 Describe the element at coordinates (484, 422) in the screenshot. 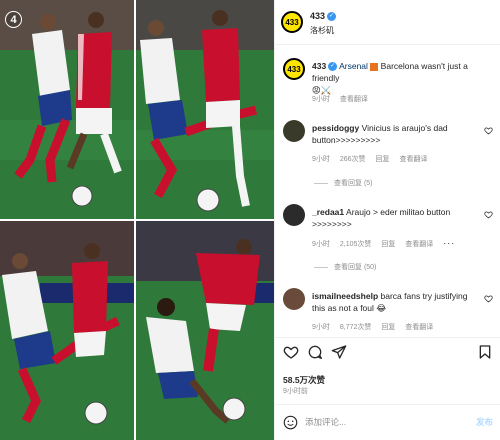

I see `post-comment-button: 发布` at that location.